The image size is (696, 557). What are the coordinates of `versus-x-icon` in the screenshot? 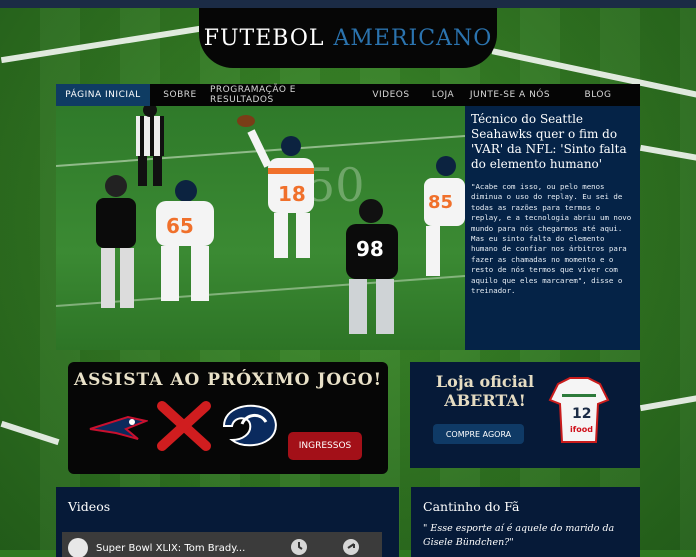 It's located at (184, 426).